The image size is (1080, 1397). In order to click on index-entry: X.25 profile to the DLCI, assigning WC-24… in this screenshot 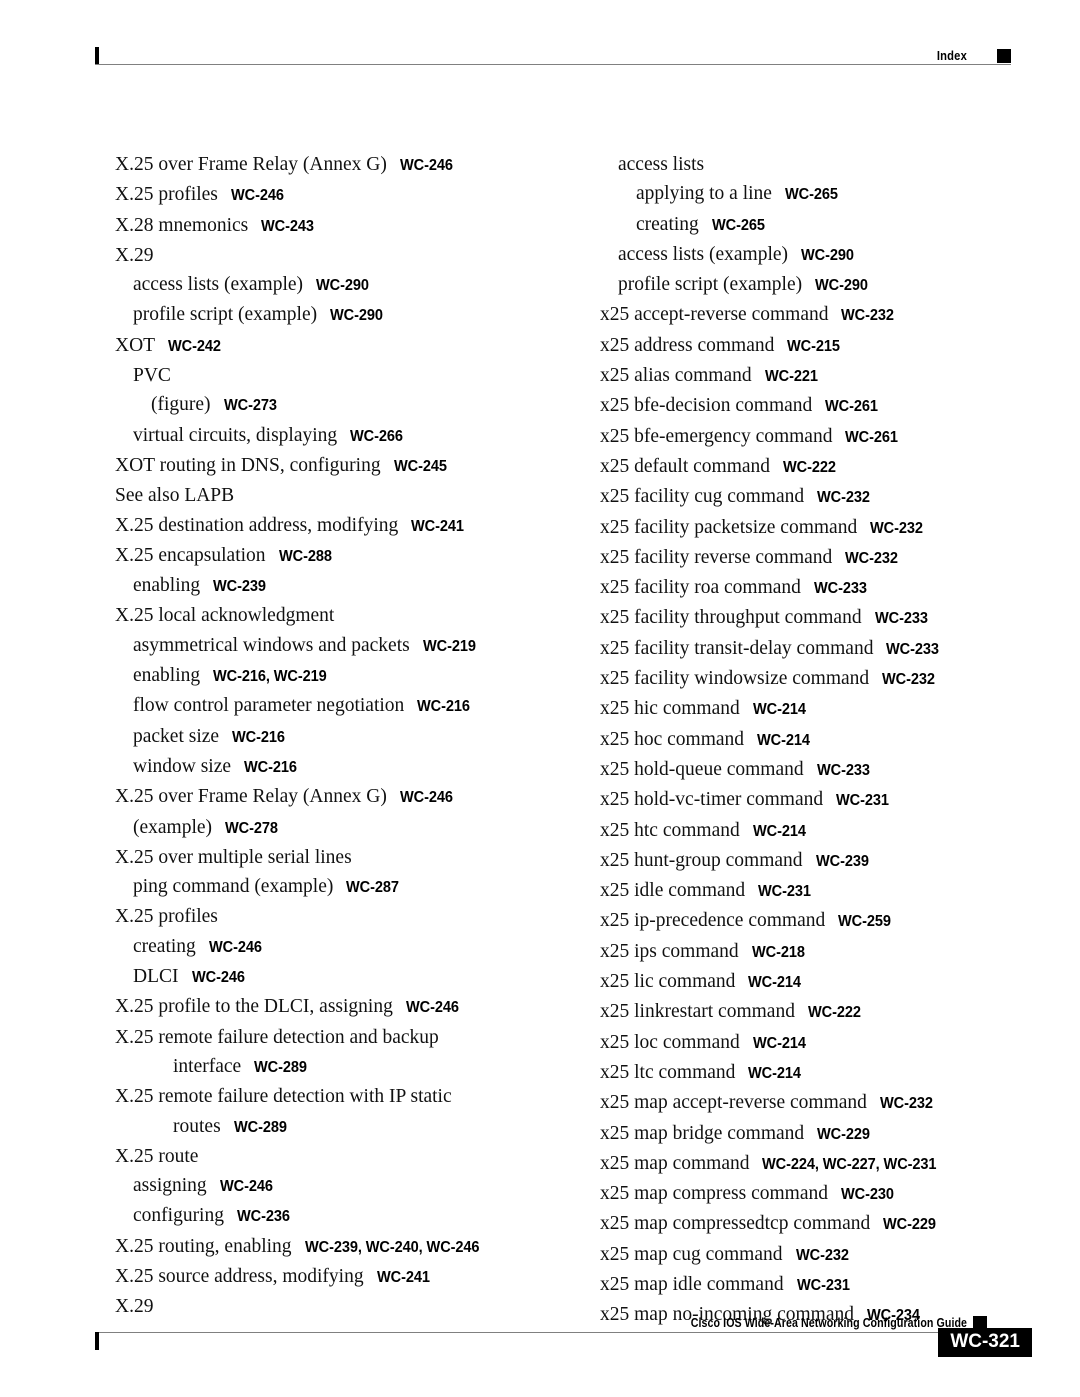, I will do `click(340, 1007)`.